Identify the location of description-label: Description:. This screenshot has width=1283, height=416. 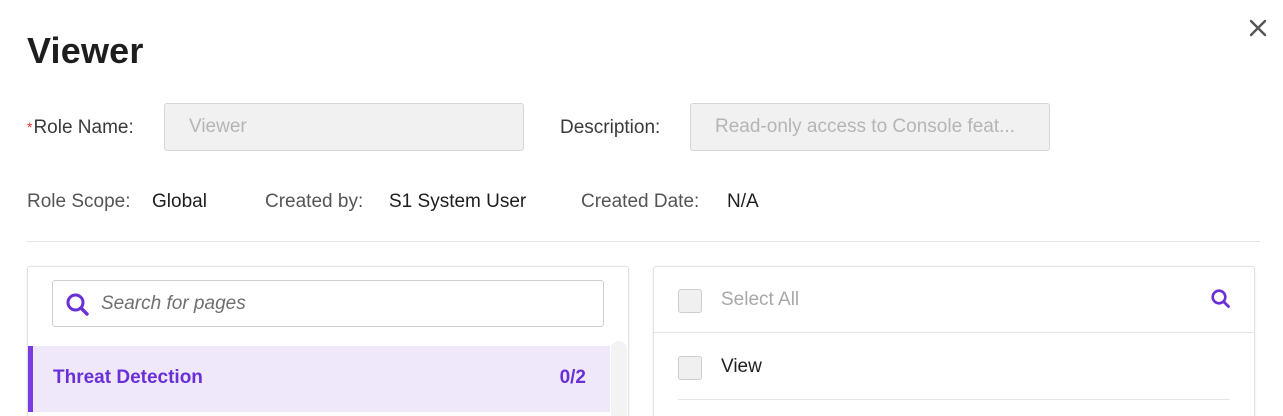
(610, 127).